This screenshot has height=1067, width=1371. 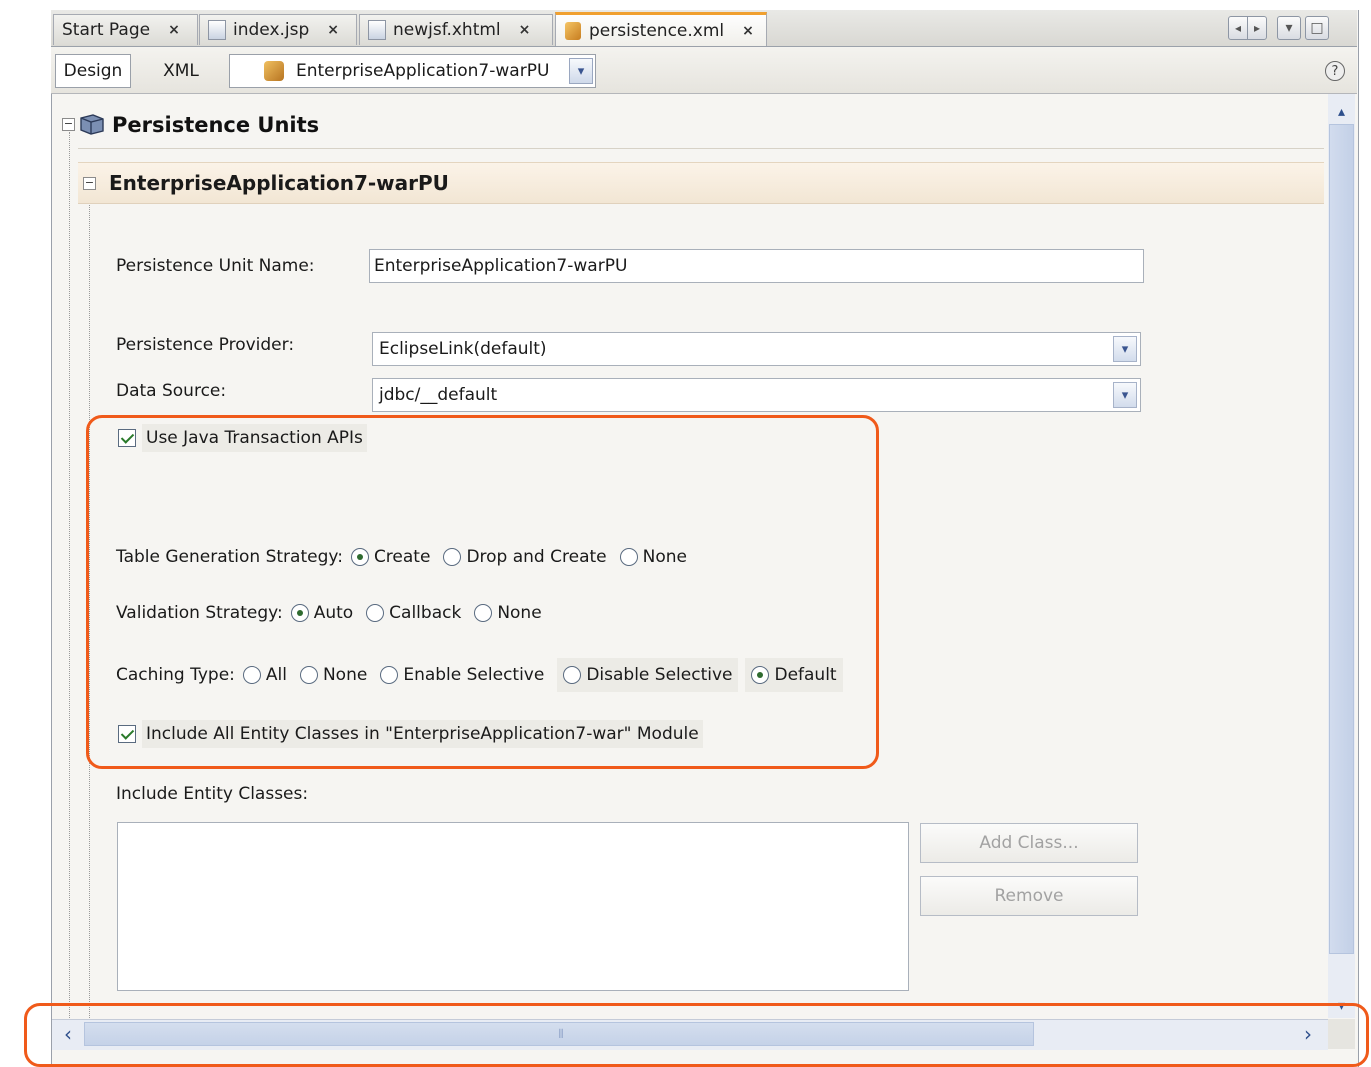 I want to click on highlight-box-scrollbar, so click(x=696, y=1035).